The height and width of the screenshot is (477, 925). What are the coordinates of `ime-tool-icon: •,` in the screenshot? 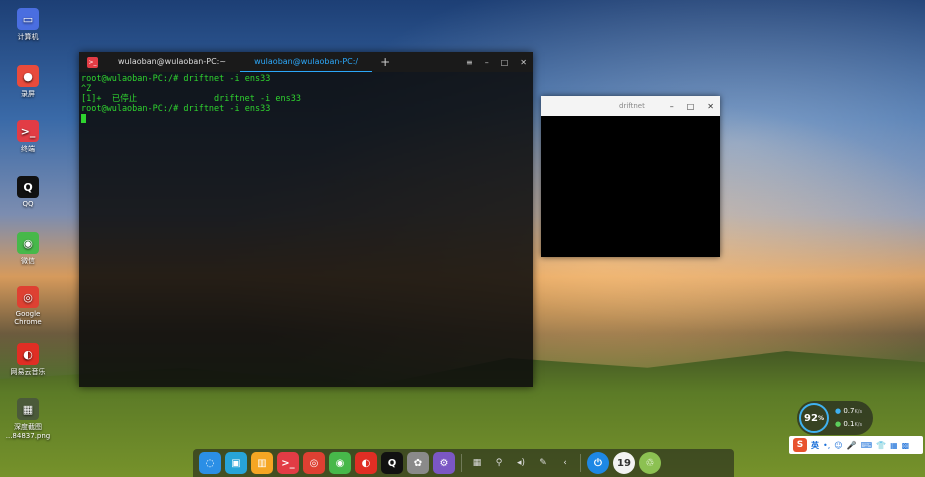 It's located at (826, 445).